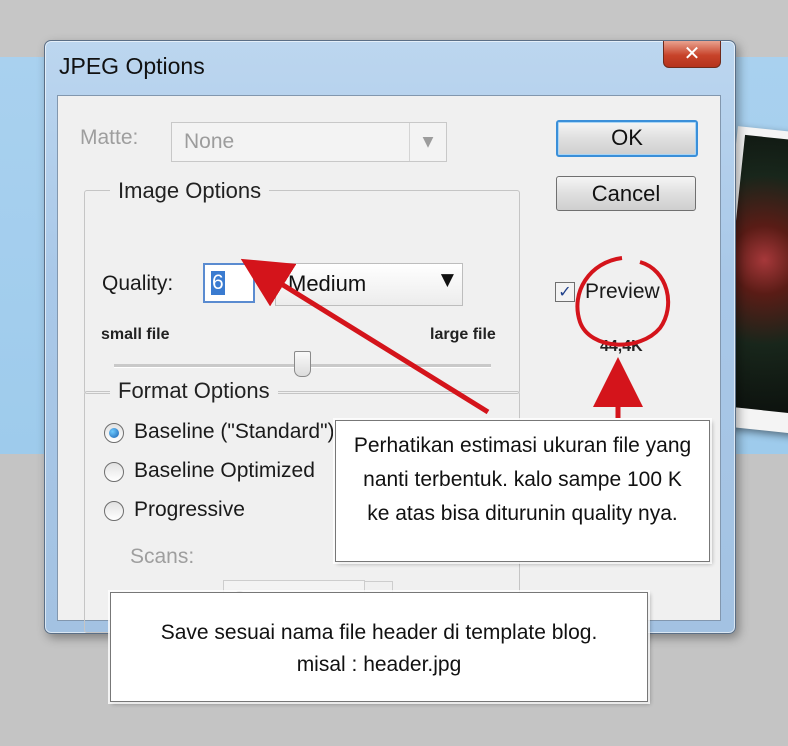 This screenshot has height=746, width=788. Describe the element at coordinates (114, 472) in the screenshot. I see `baseline-optimized-radio` at that location.